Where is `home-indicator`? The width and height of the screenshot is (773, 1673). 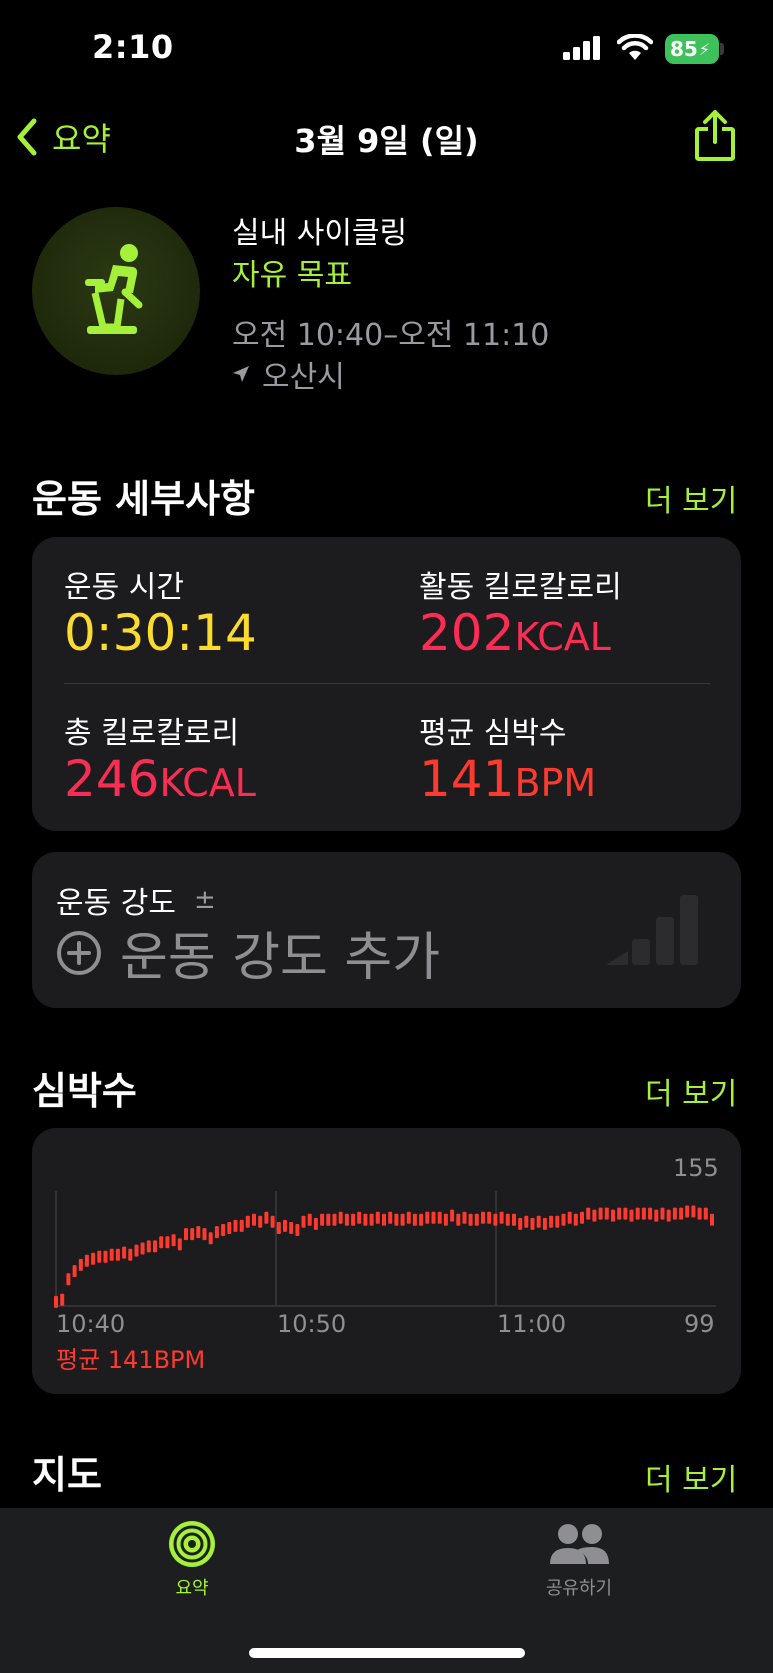
home-indicator is located at coordinates (387, 1653).